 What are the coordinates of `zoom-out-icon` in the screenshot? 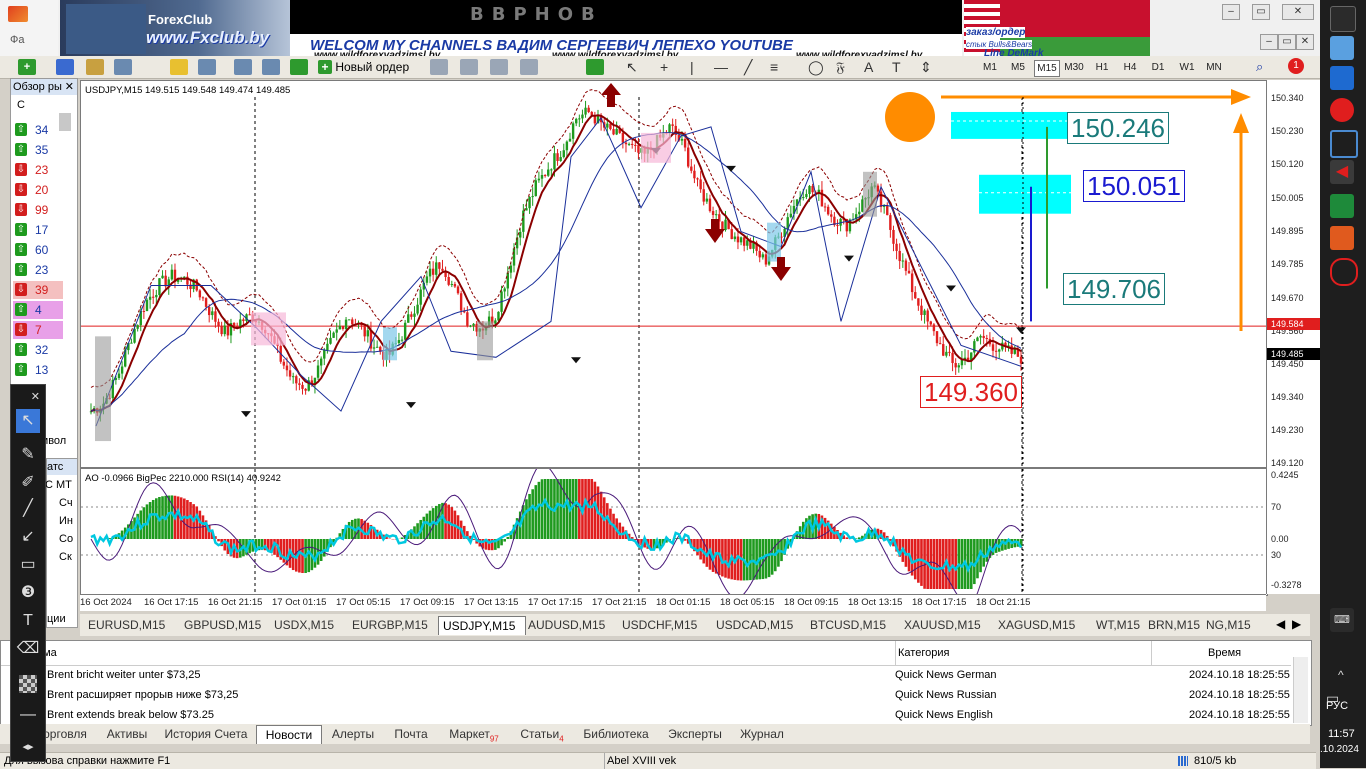 It's located at (469, 67).